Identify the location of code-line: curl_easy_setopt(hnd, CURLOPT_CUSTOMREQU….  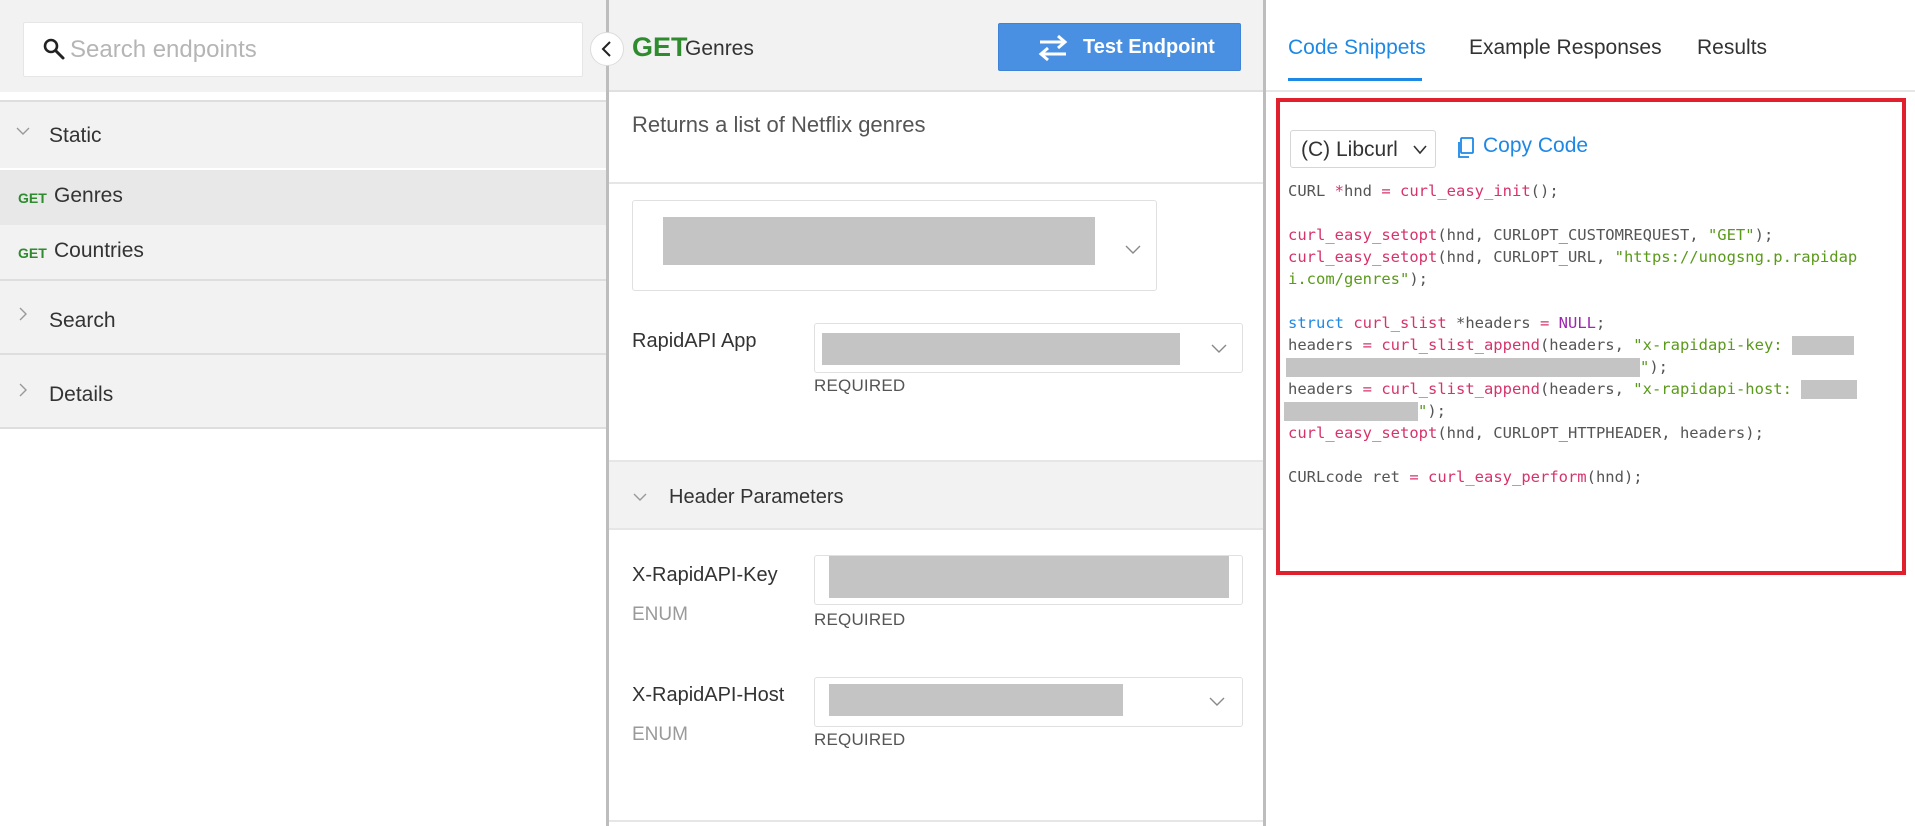
(1531, 235).